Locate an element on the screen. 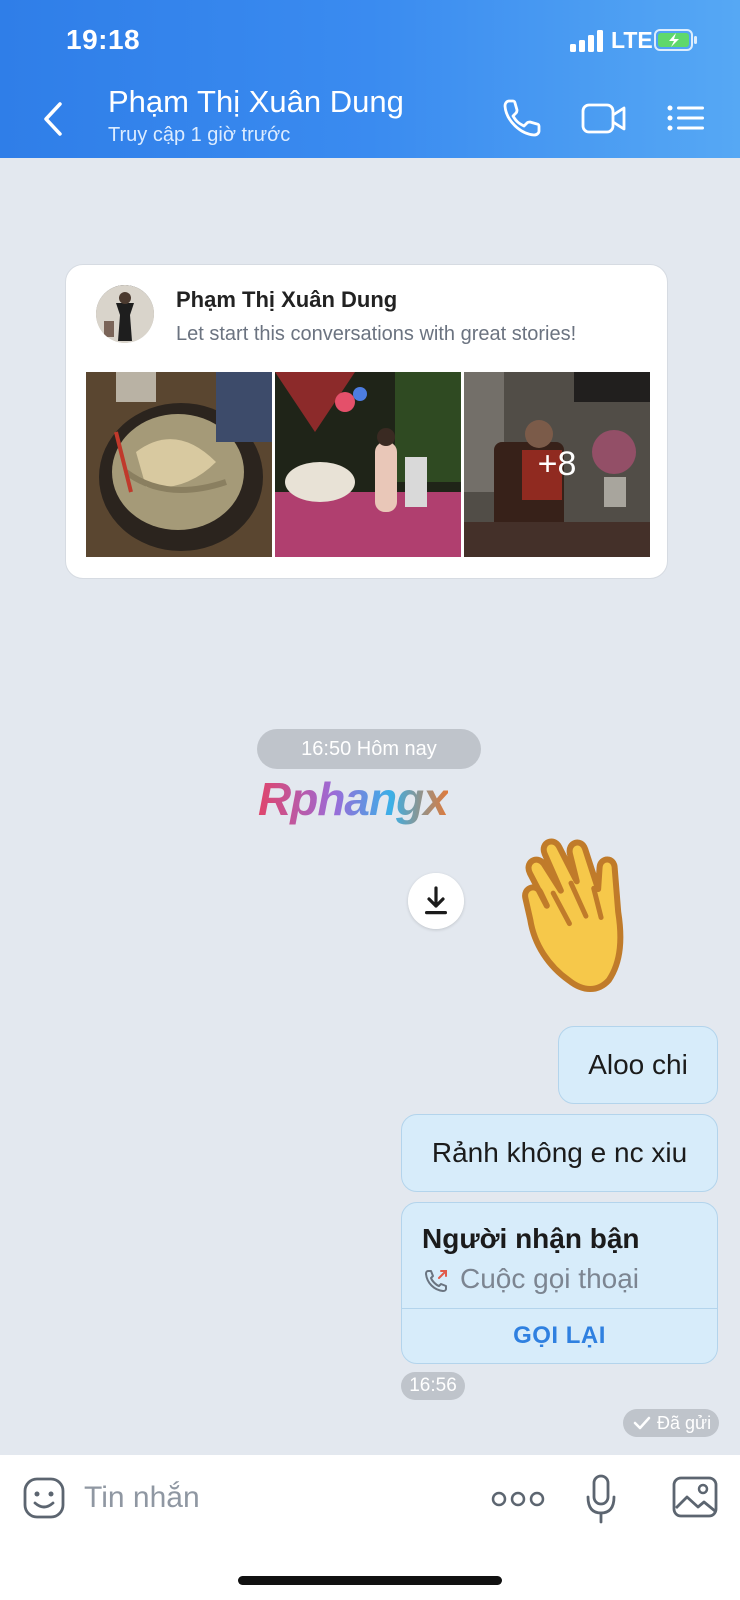 This screenshot has height=1600, width=740. phone-icon is located at coordinates (522, 118).